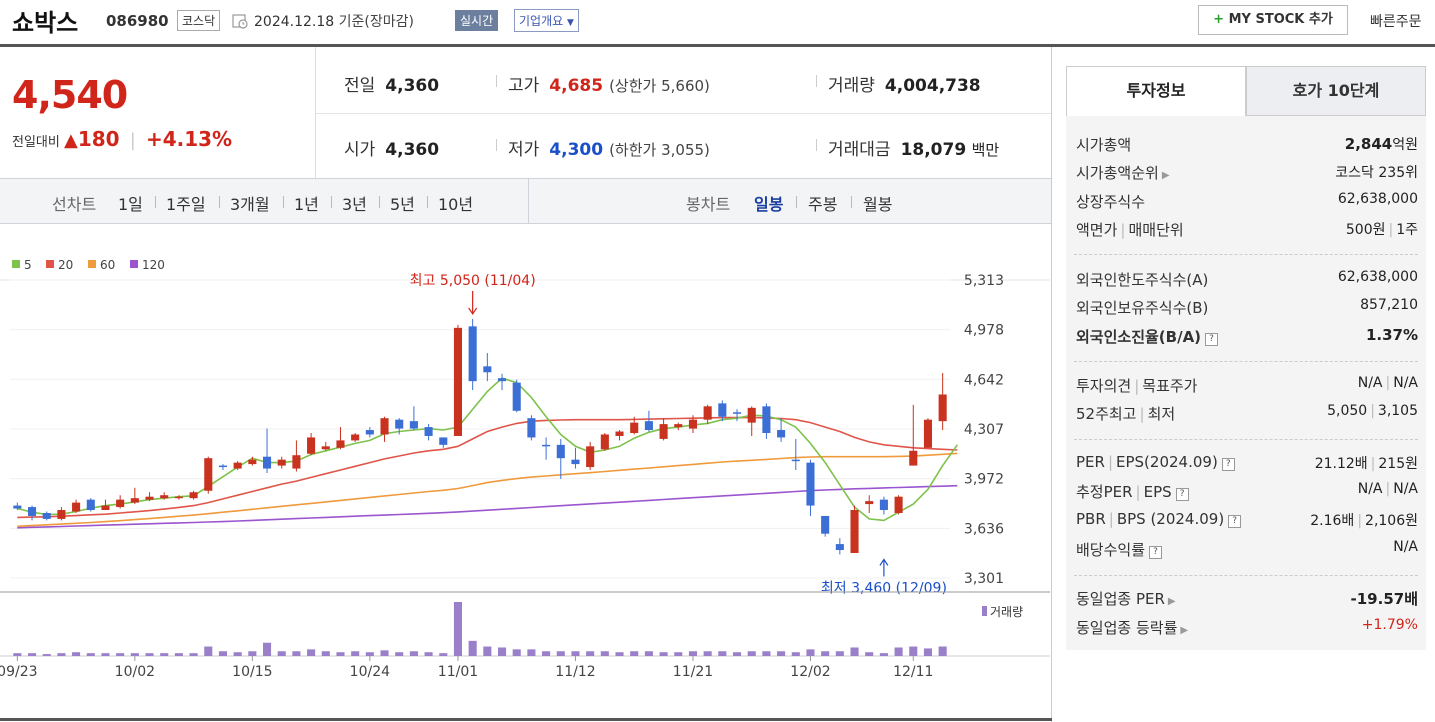  What do you see at coordinates (1247, 174) in the screenshot?
I see `market-cap-rank-row: 시가총액순위 ▶ 코스닥 235위` at bounding box center [1247, 174].